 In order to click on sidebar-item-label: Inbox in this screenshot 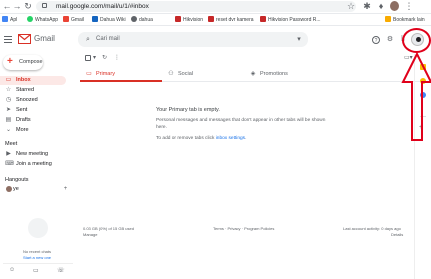, I will do `click(23, 80)`.